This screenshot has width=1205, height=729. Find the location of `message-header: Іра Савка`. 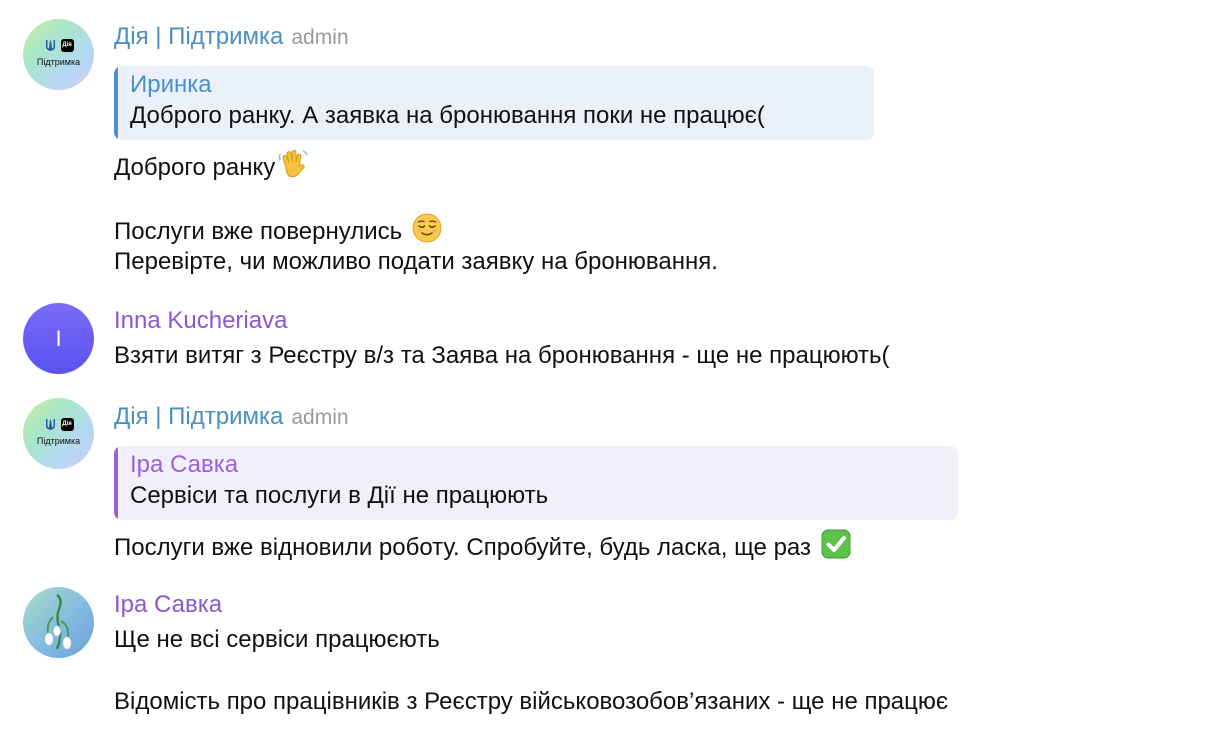

message-header: Іра Савка is located at coordinates (168, 605).